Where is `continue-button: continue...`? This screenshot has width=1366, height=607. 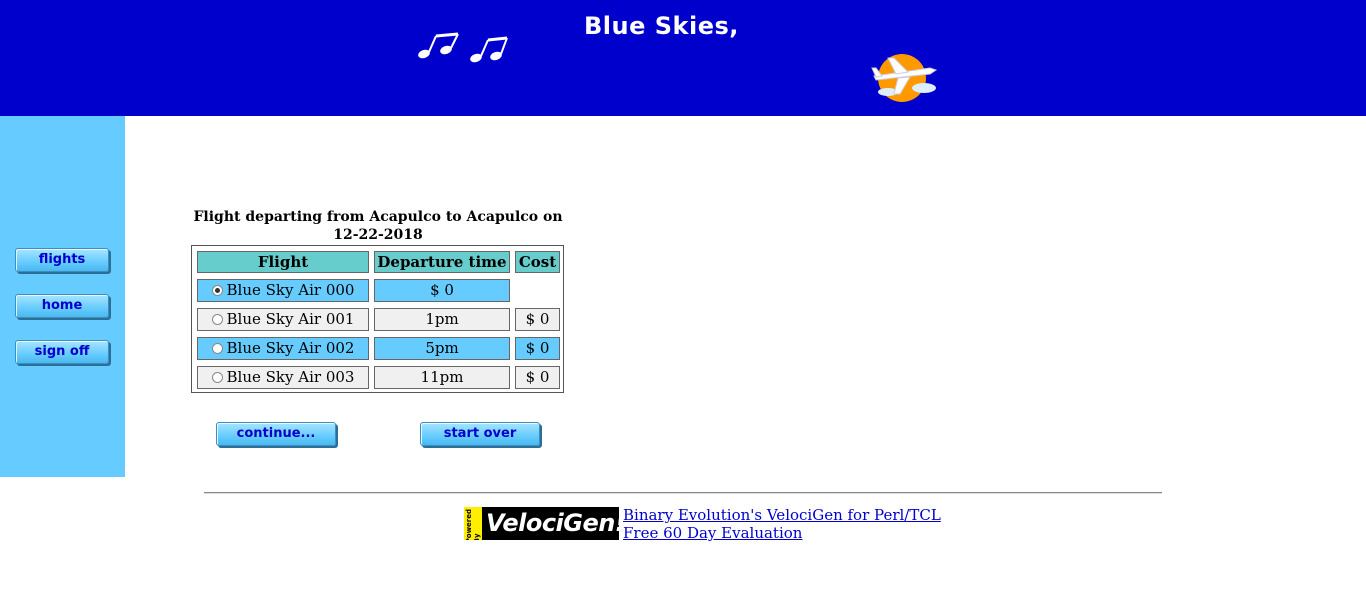
continue-button: continue... is located at coordinates (276, 434).